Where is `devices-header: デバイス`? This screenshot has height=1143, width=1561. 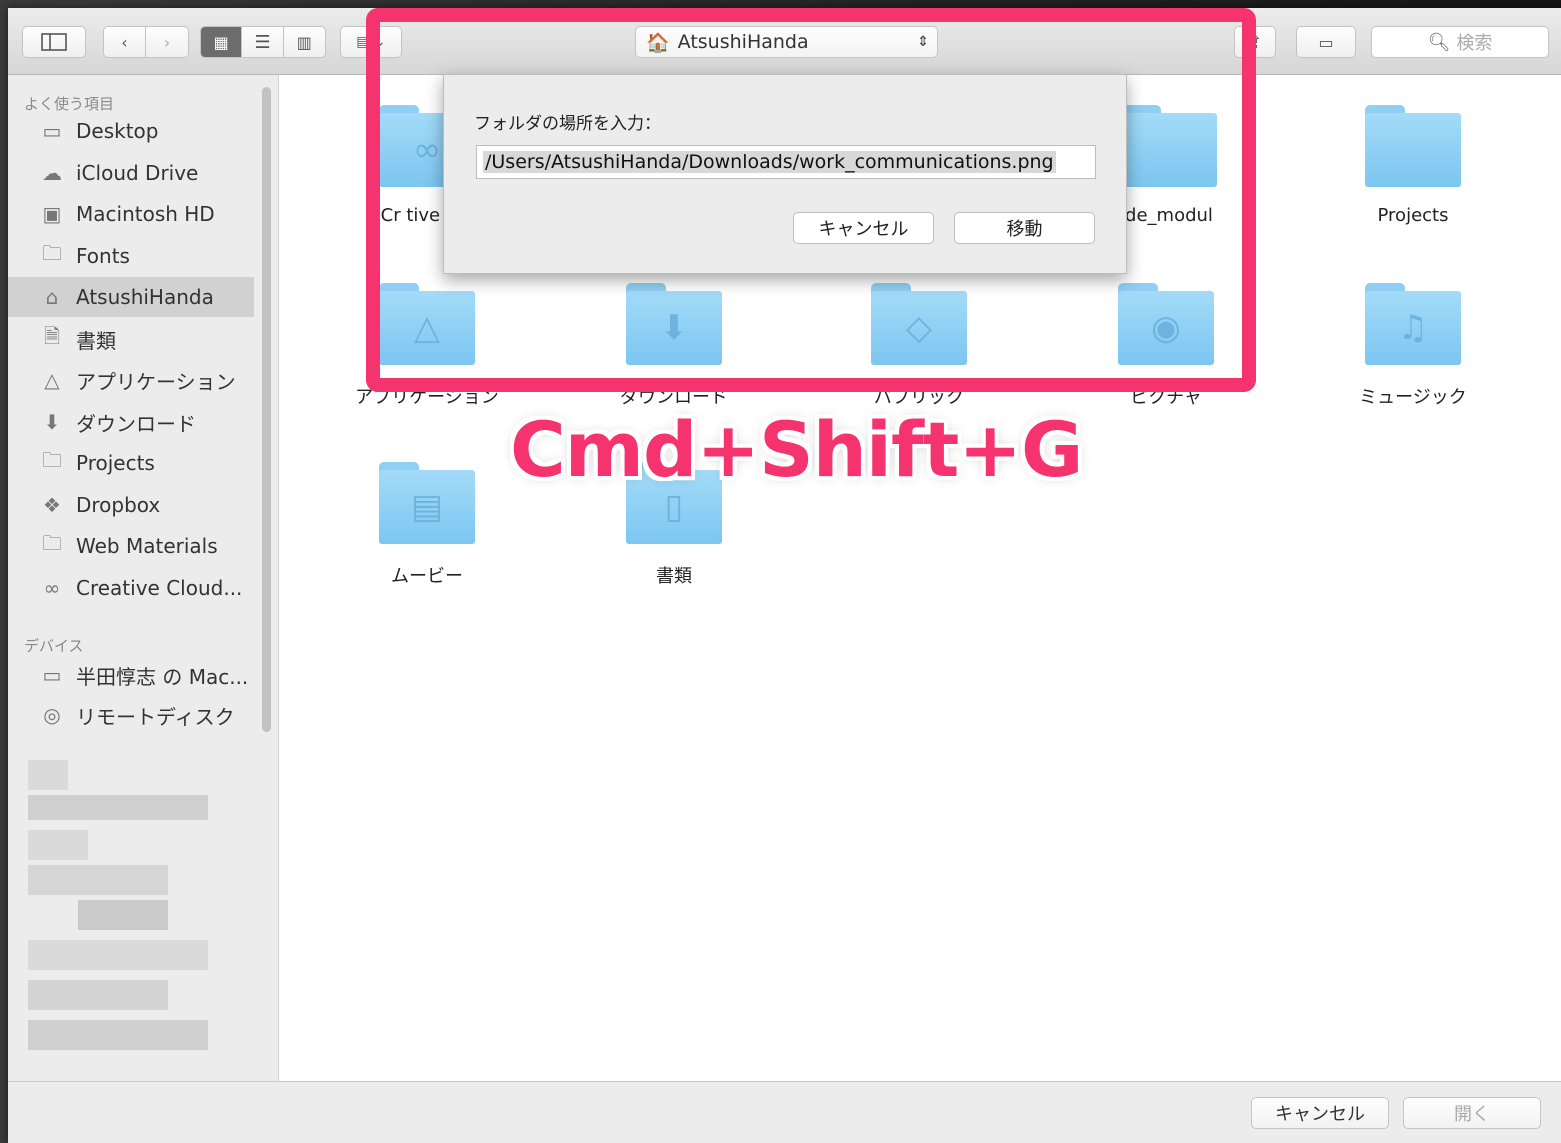
devices-header: デバイス is located at coordinates (54, 646).